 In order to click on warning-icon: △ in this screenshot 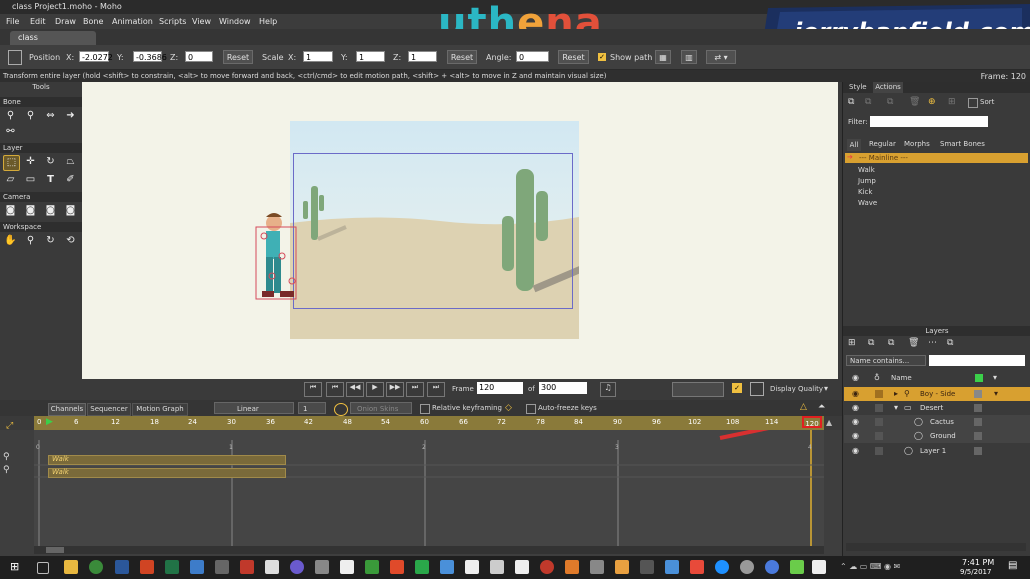, I will do `click(803, 407)`.